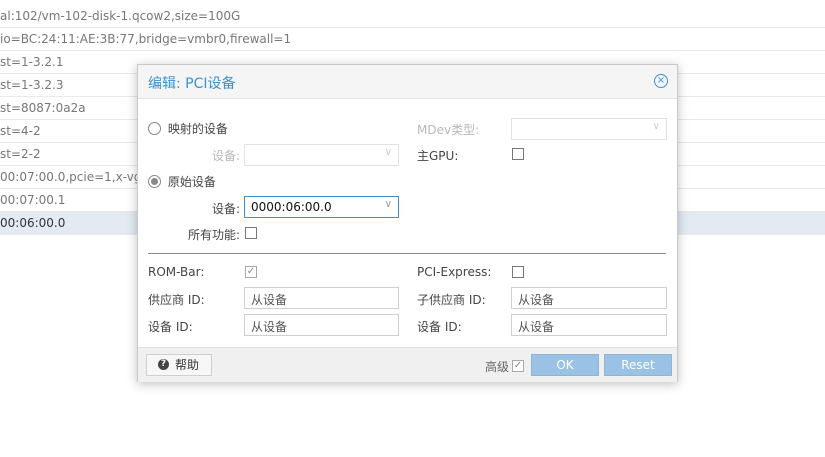  What do you see at coordinates (226, 209) in the screenshot?
I see `raw-device-field-label: 设备:` at bounding box center [226, 209].